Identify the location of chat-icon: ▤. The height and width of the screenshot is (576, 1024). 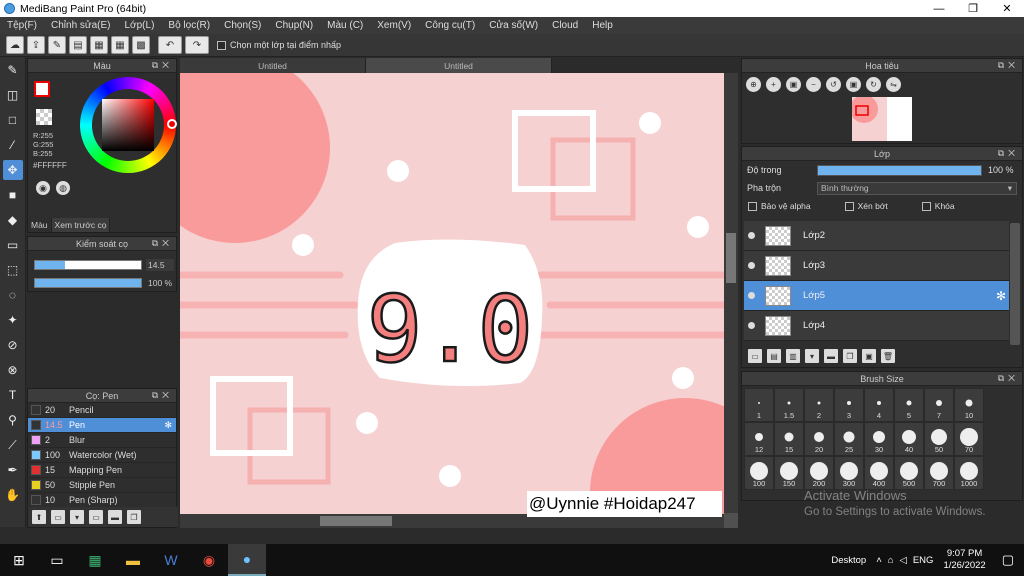
(78, 45).